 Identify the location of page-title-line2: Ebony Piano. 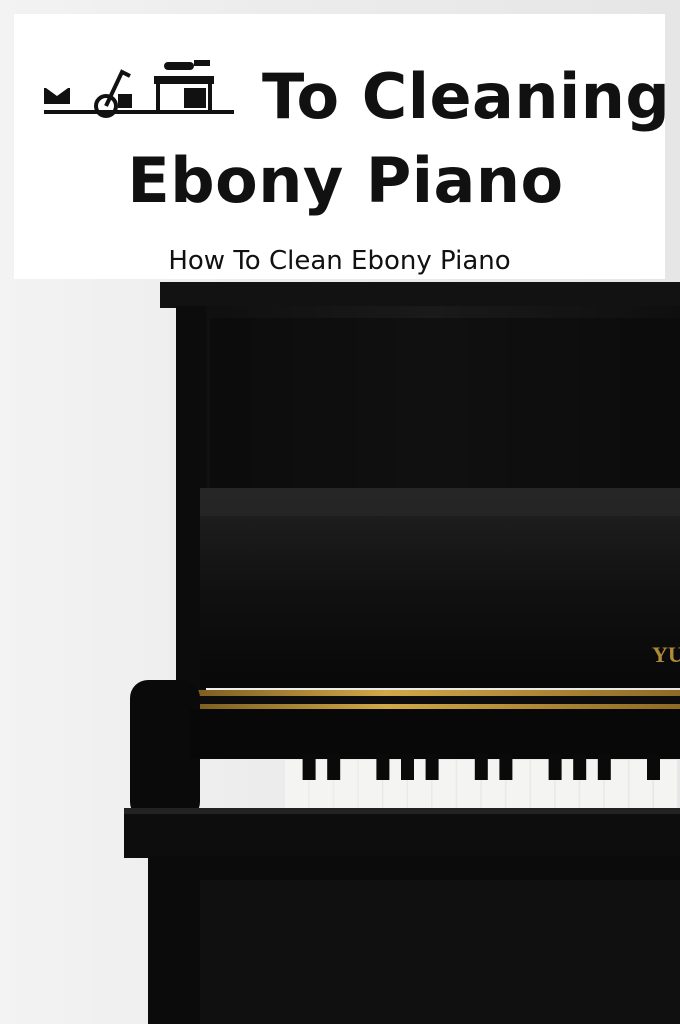
(345, 180).